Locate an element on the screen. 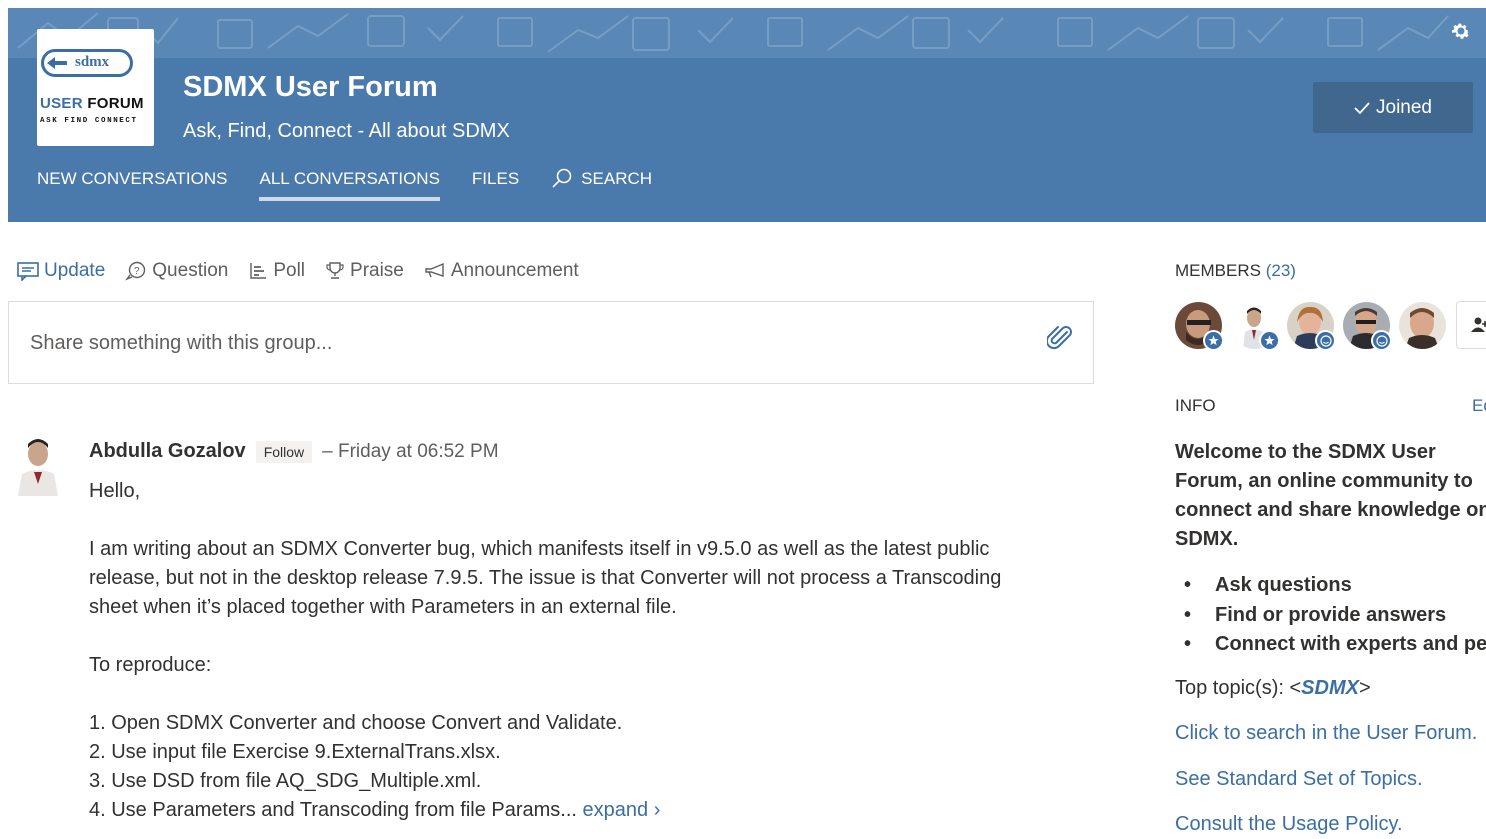 The height and width of the screenshot is (839, 1486). tab-poll: Poll is located at coordinates (276, 271).